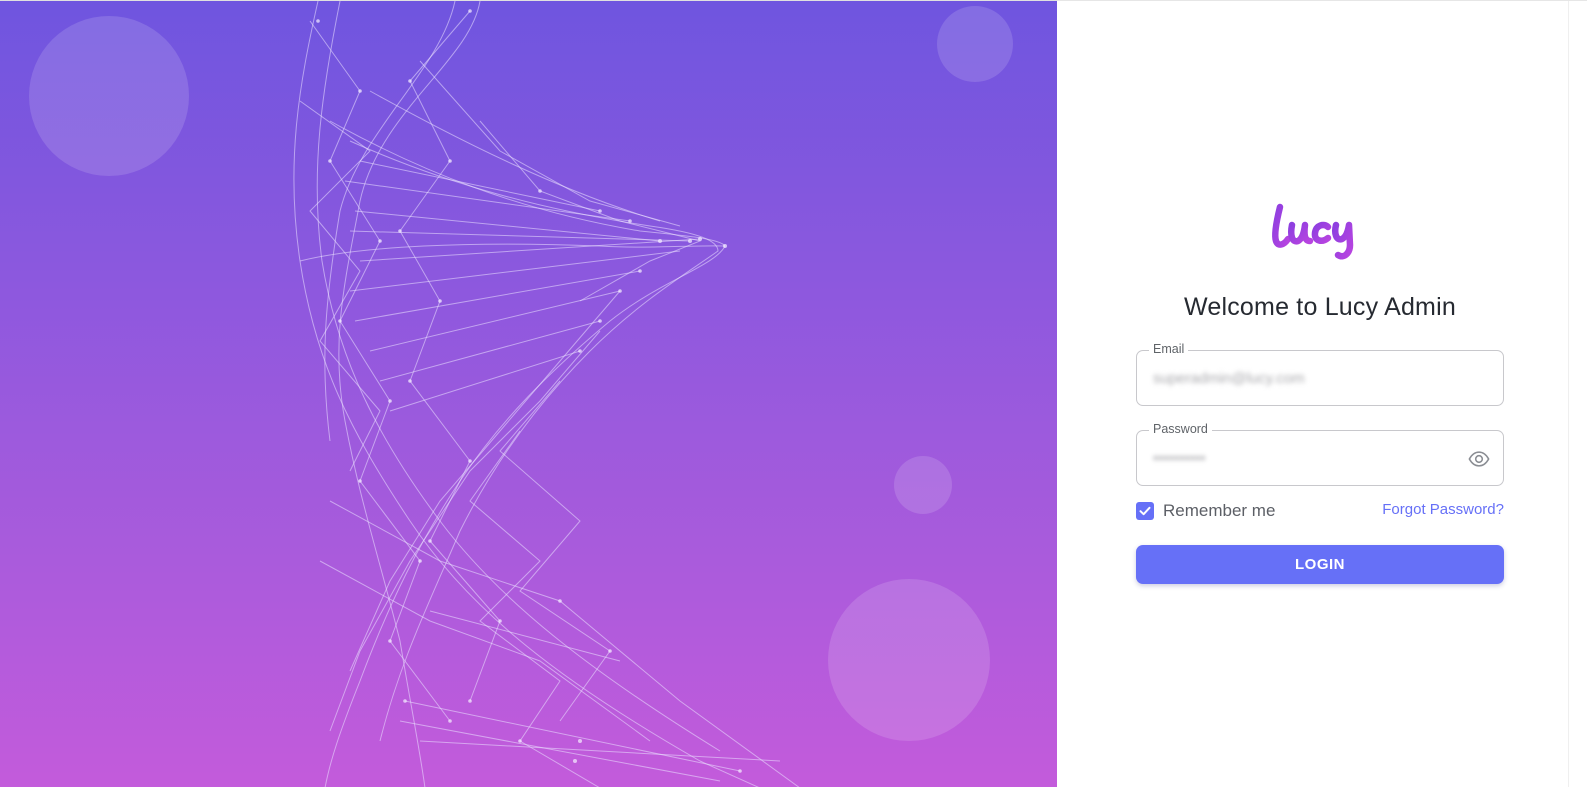  I want to click on checkbox-box, so click(1145, 511).